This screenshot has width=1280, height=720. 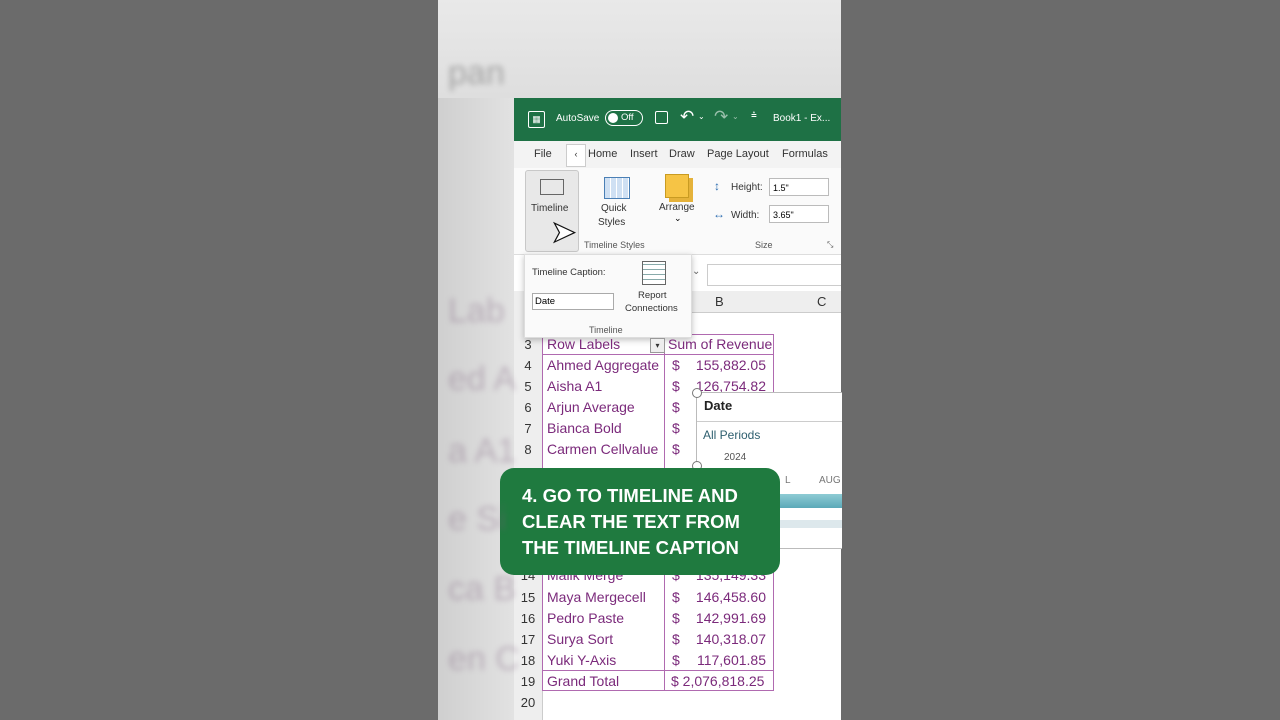 I want to click on slicer-title: Date, so click(x=718, y=405).